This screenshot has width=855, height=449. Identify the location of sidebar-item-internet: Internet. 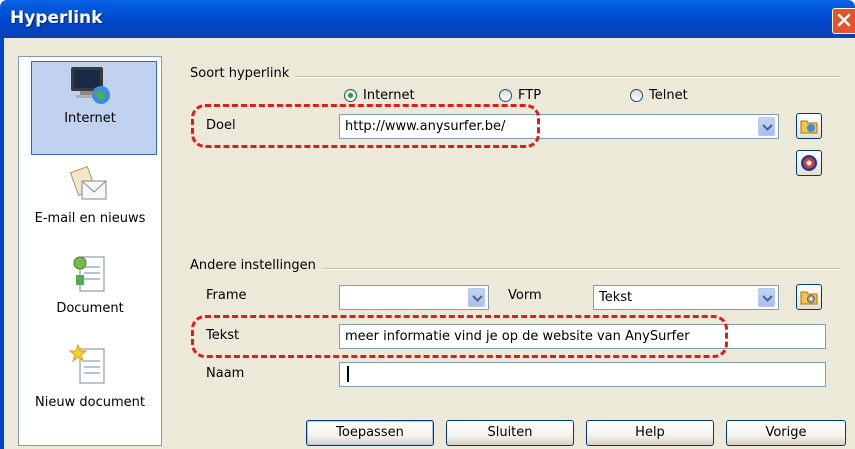
(90, 107).